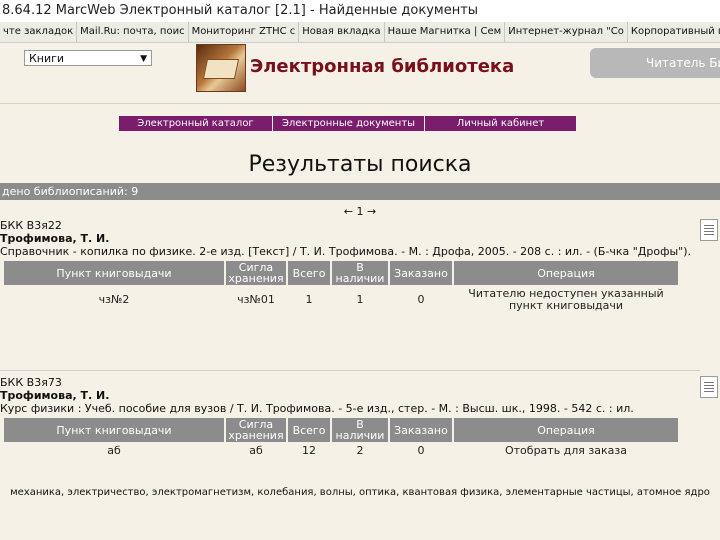 The height and width of the screenshot is (540, 720). What do you see at coordinates (674, 32) in the screenshot?
I see `bookmark-item: Корпоративный порта` at bounding box center [674, 32].